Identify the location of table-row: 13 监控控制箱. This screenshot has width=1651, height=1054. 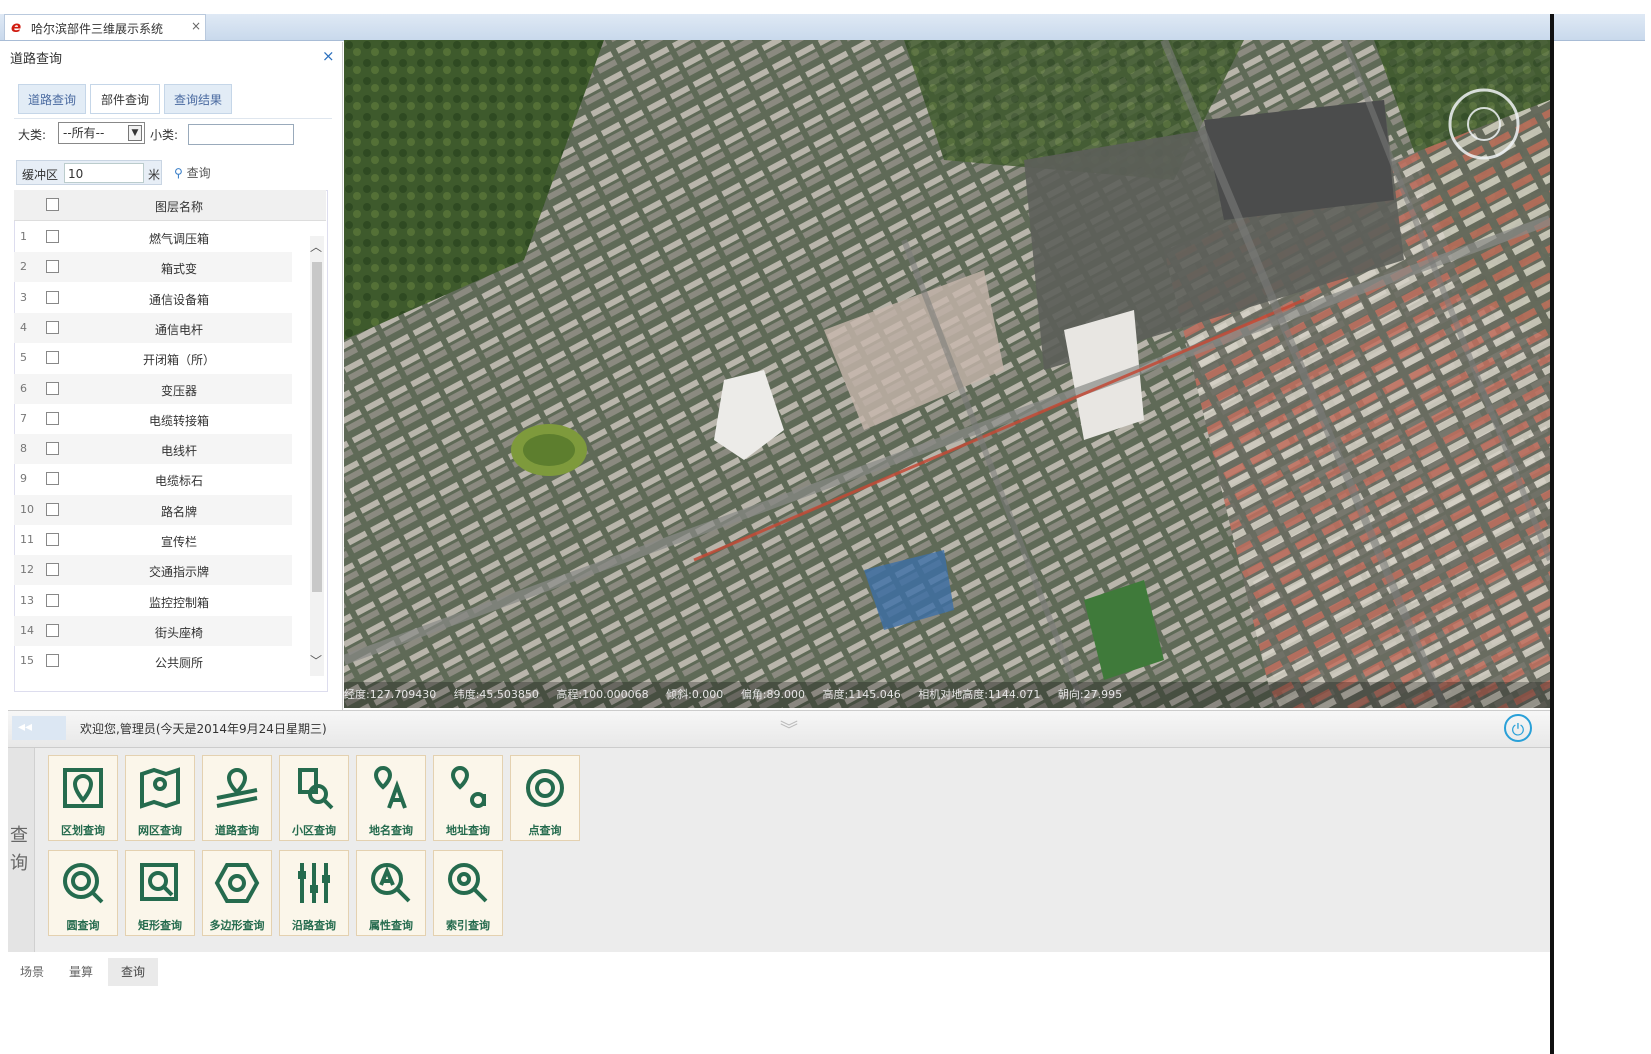
(153, 601).